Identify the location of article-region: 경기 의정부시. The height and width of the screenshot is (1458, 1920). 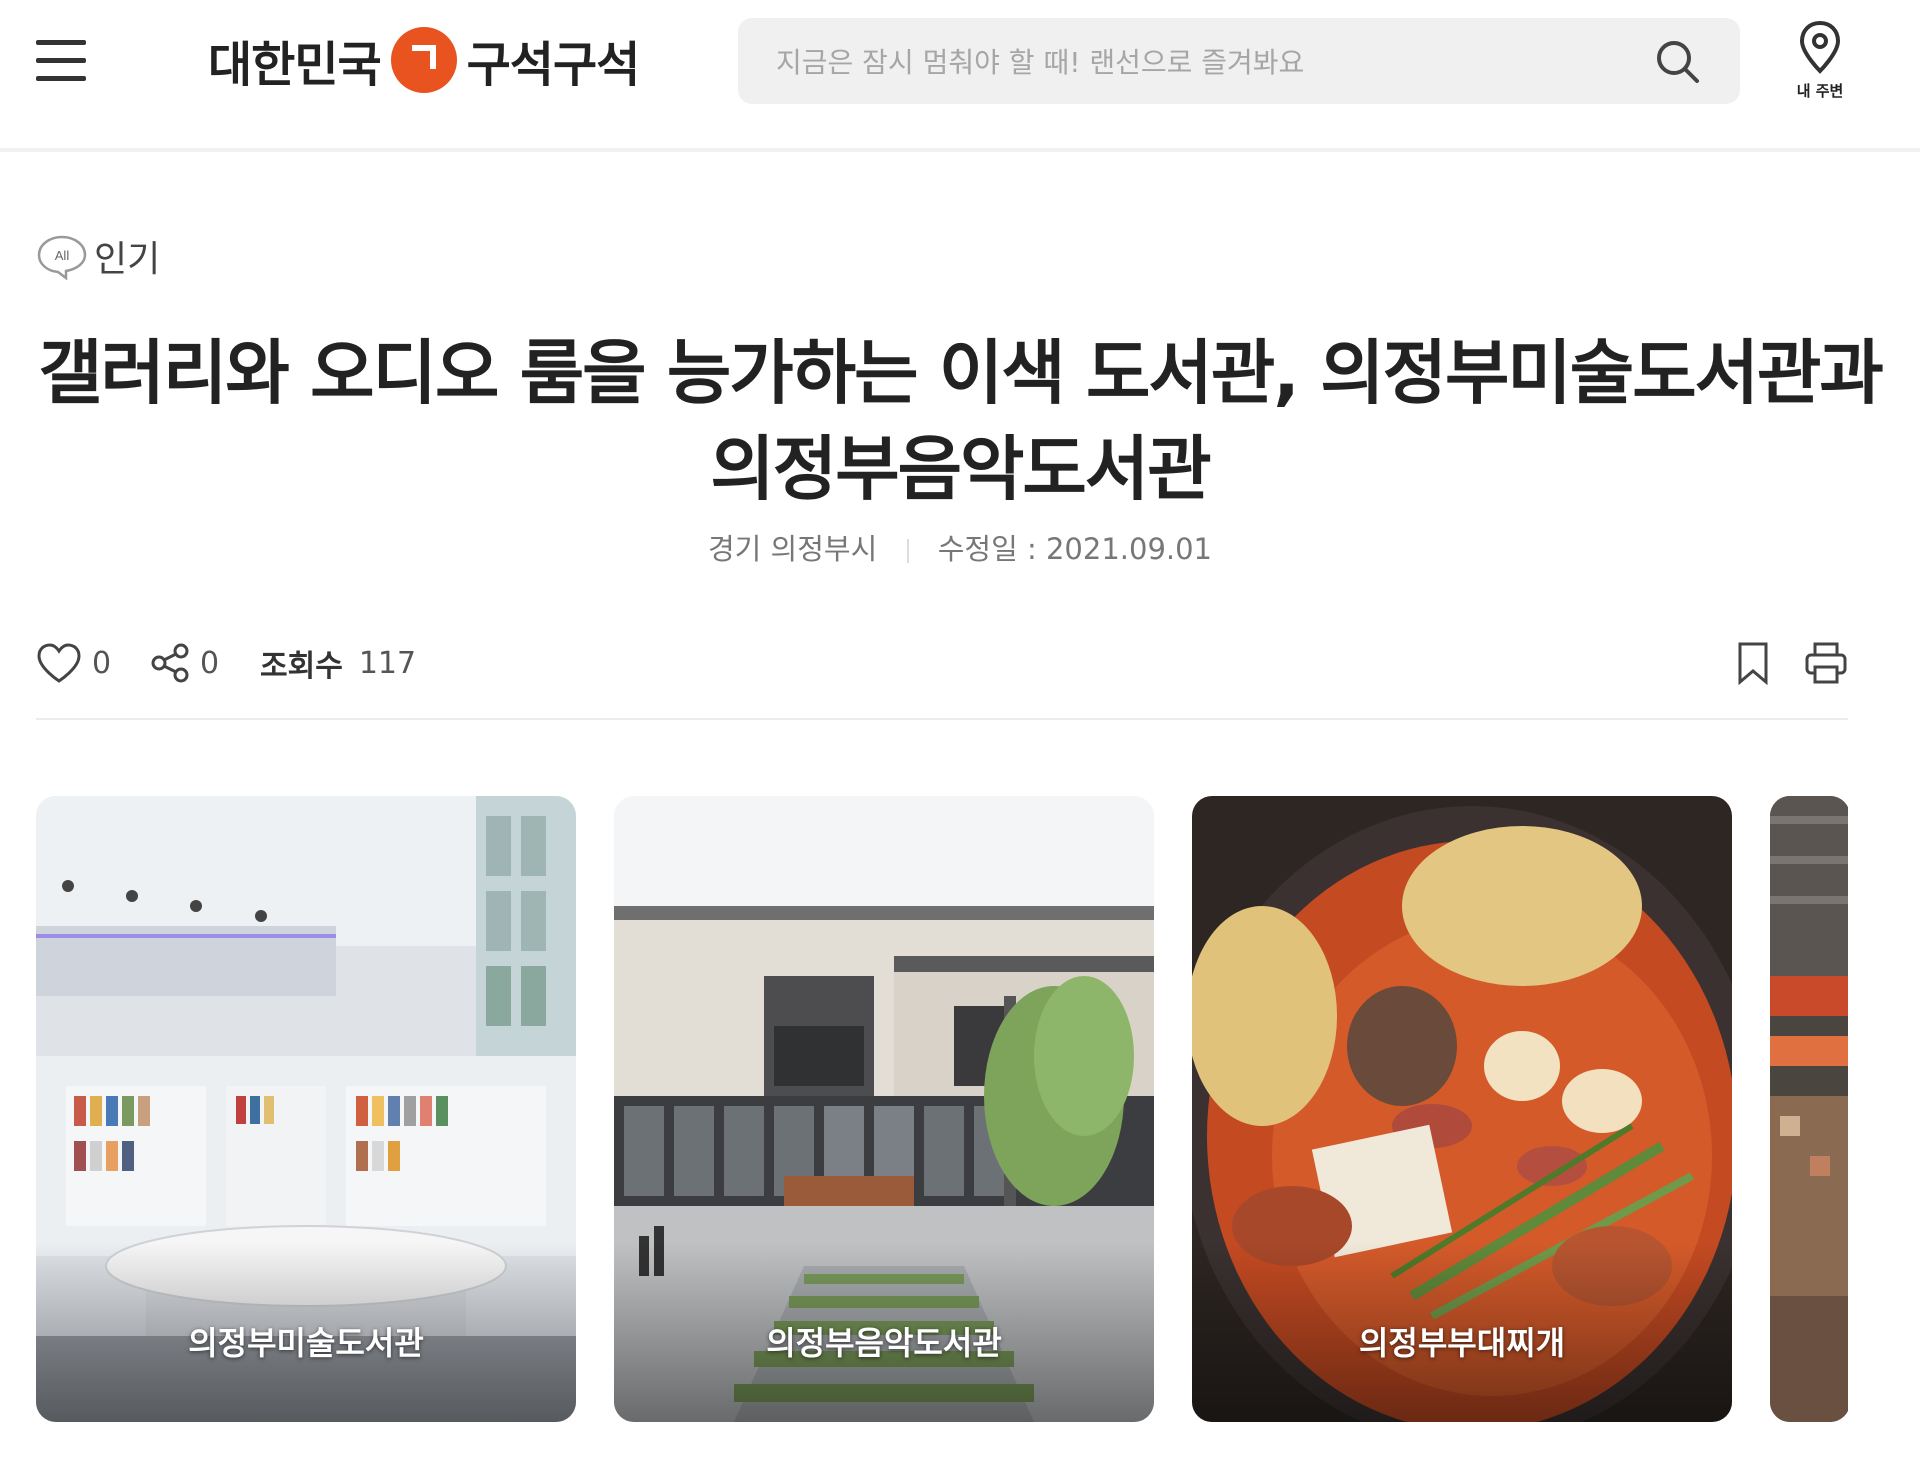
(792, 549).